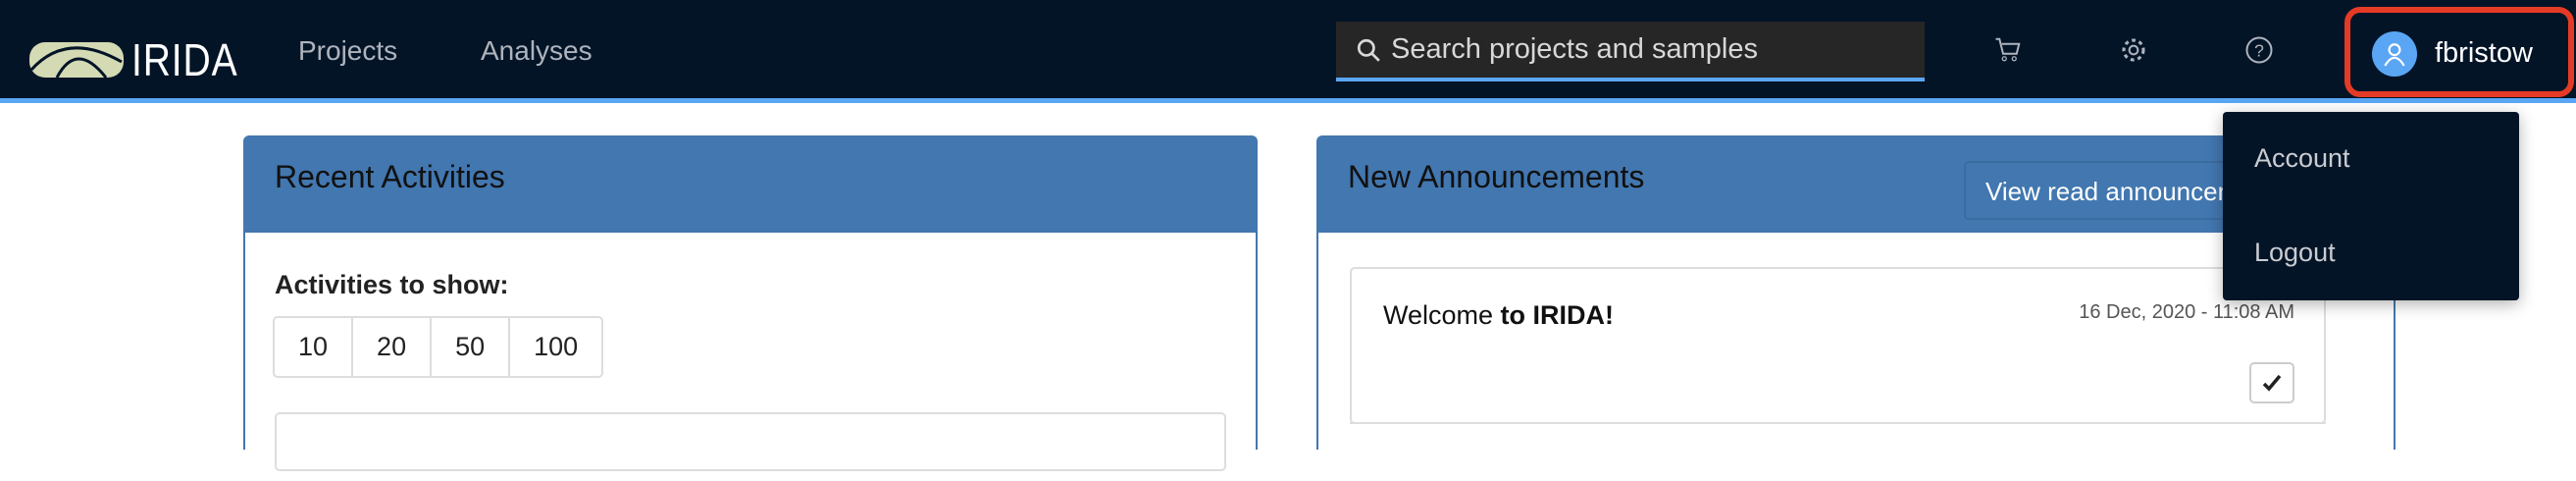  I want to click on username: fbristow, so click(2484, 53).